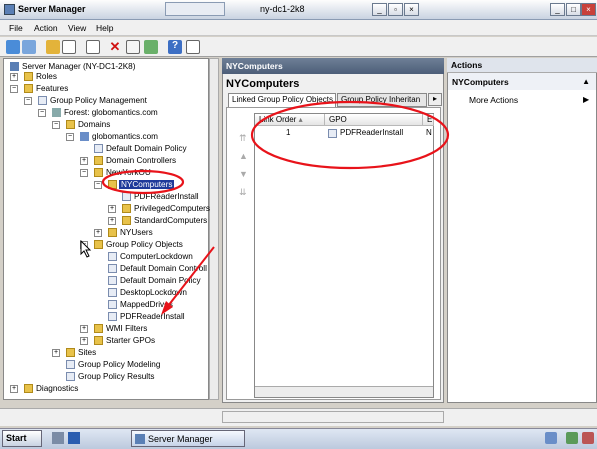 The image size is (597, 449). Describe the element at coordinates (332, 133) in the screenshot. I see `gpo-icon` at that location.